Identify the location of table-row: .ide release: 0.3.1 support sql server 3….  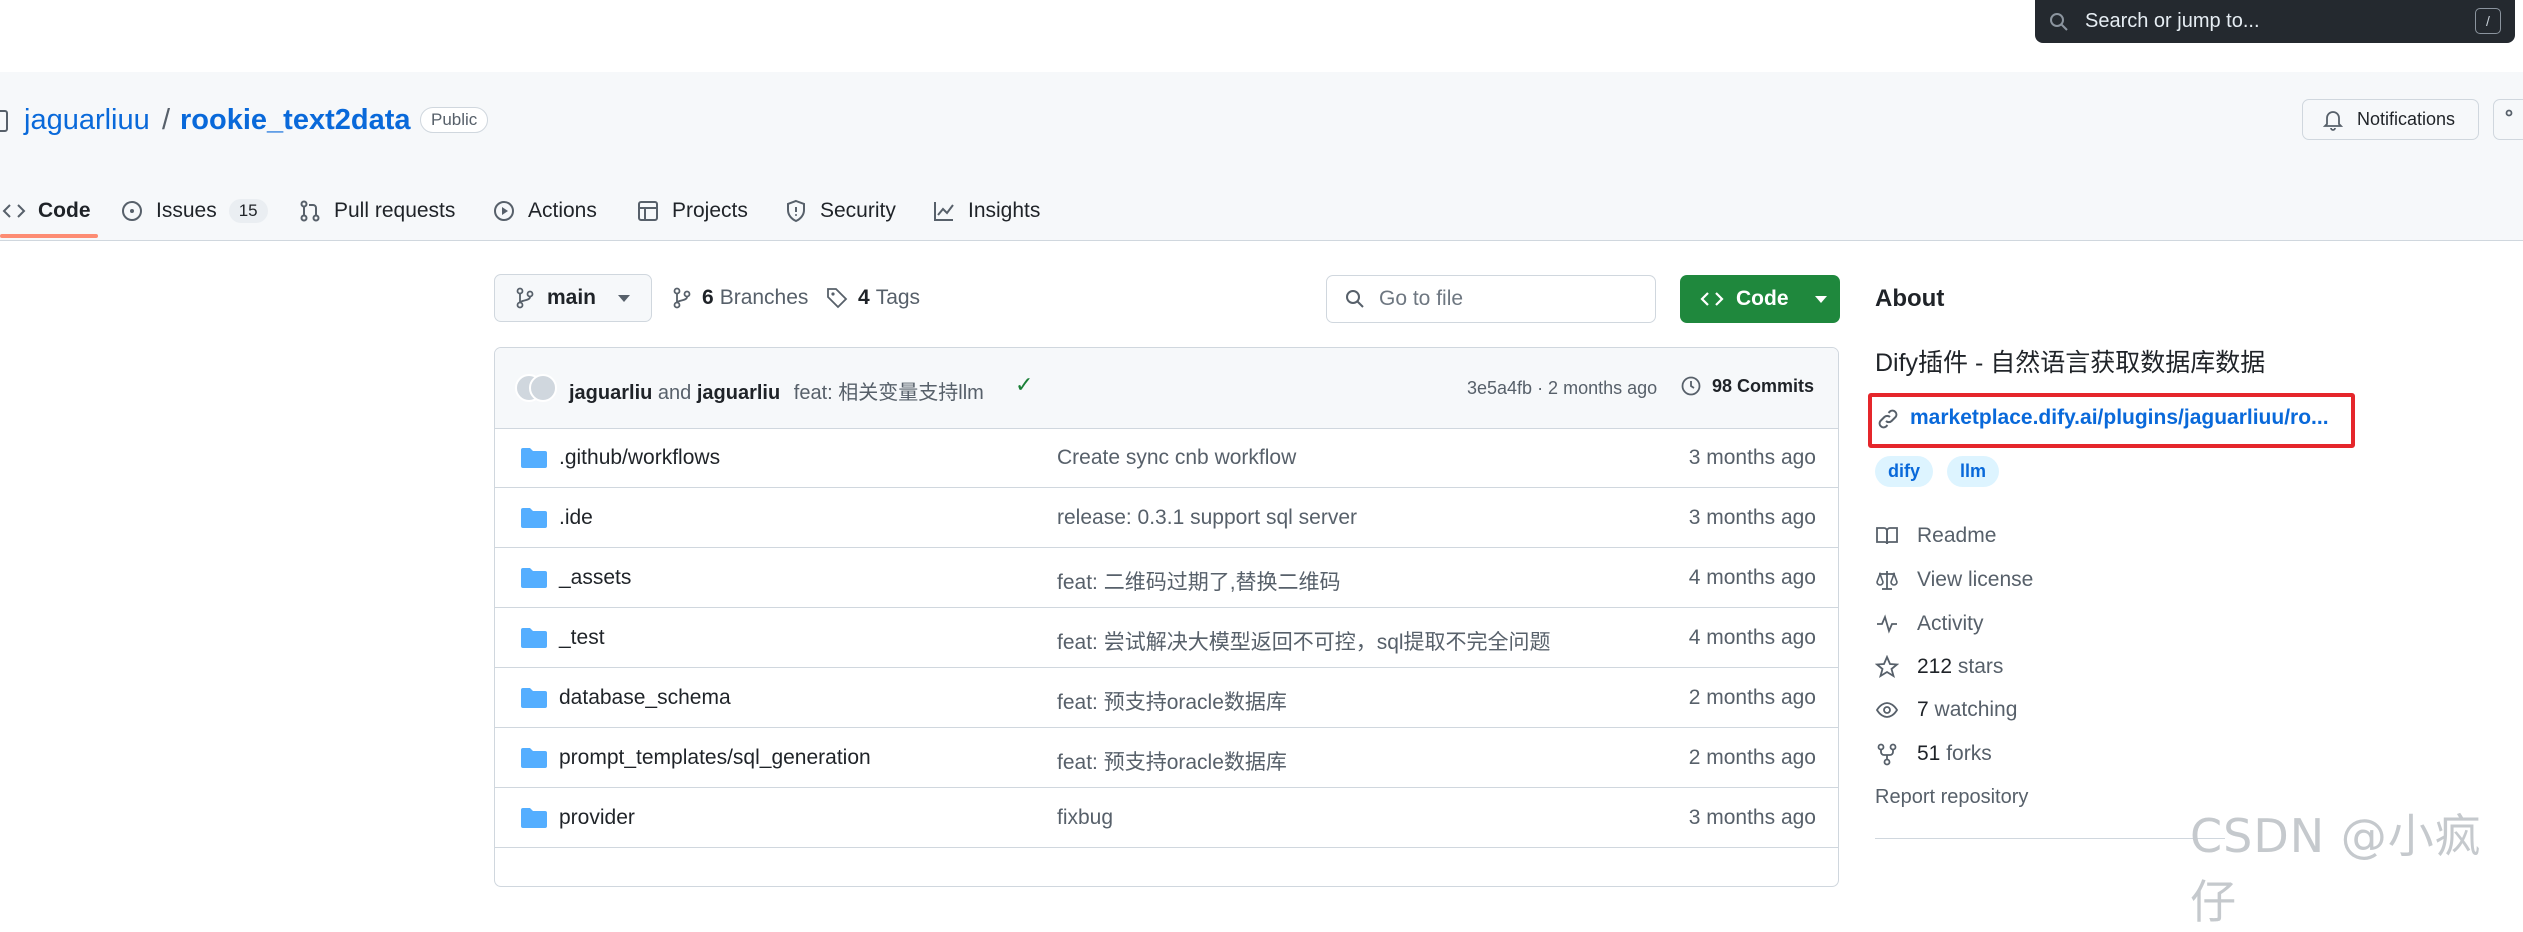
(1166, 518).